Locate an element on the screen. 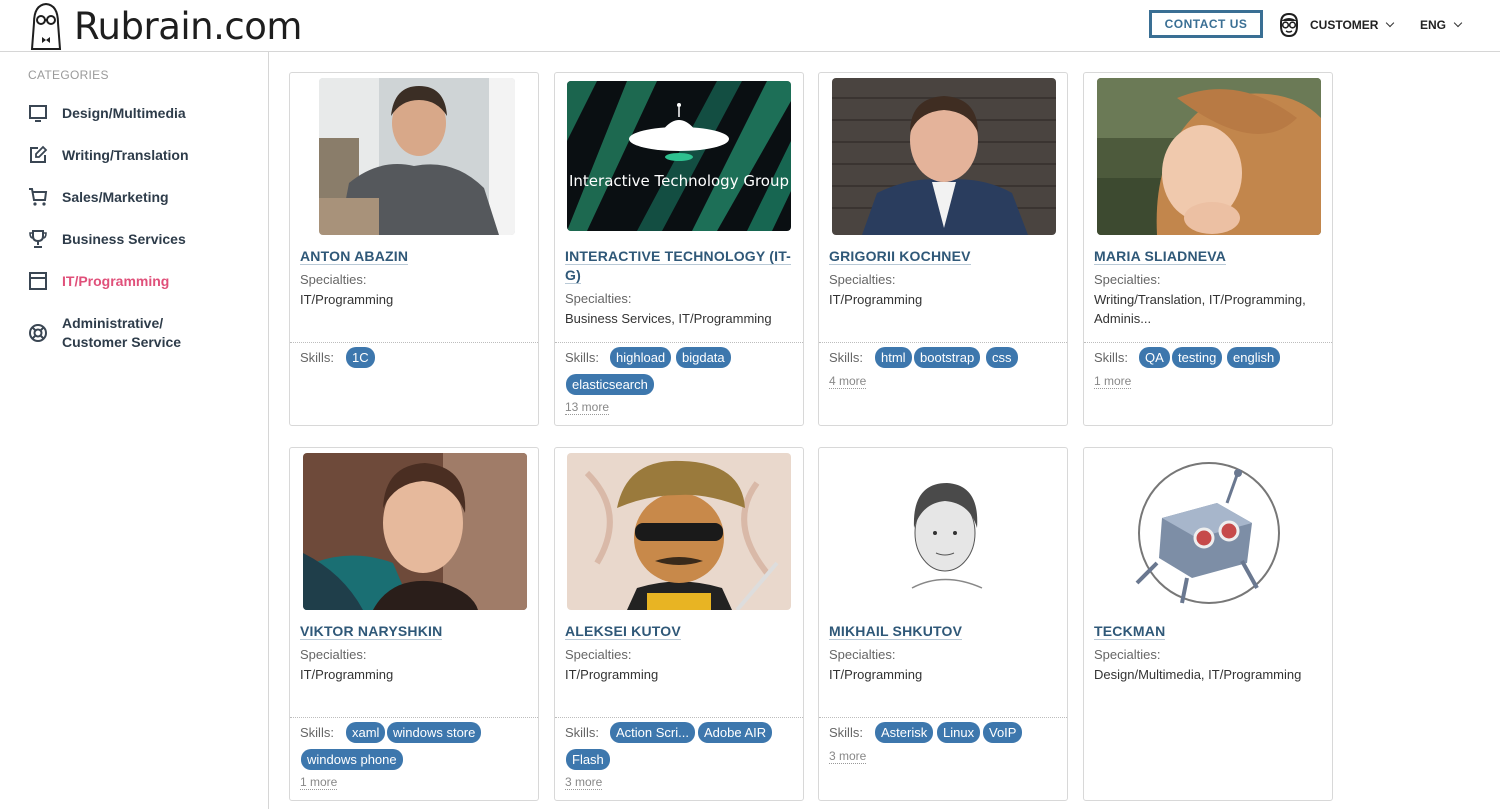 This screenshot has width=1500, height=809. sidebar-item-administrative-customer-service: Administrative/ Customer Service is located at coordinates (113, 333).